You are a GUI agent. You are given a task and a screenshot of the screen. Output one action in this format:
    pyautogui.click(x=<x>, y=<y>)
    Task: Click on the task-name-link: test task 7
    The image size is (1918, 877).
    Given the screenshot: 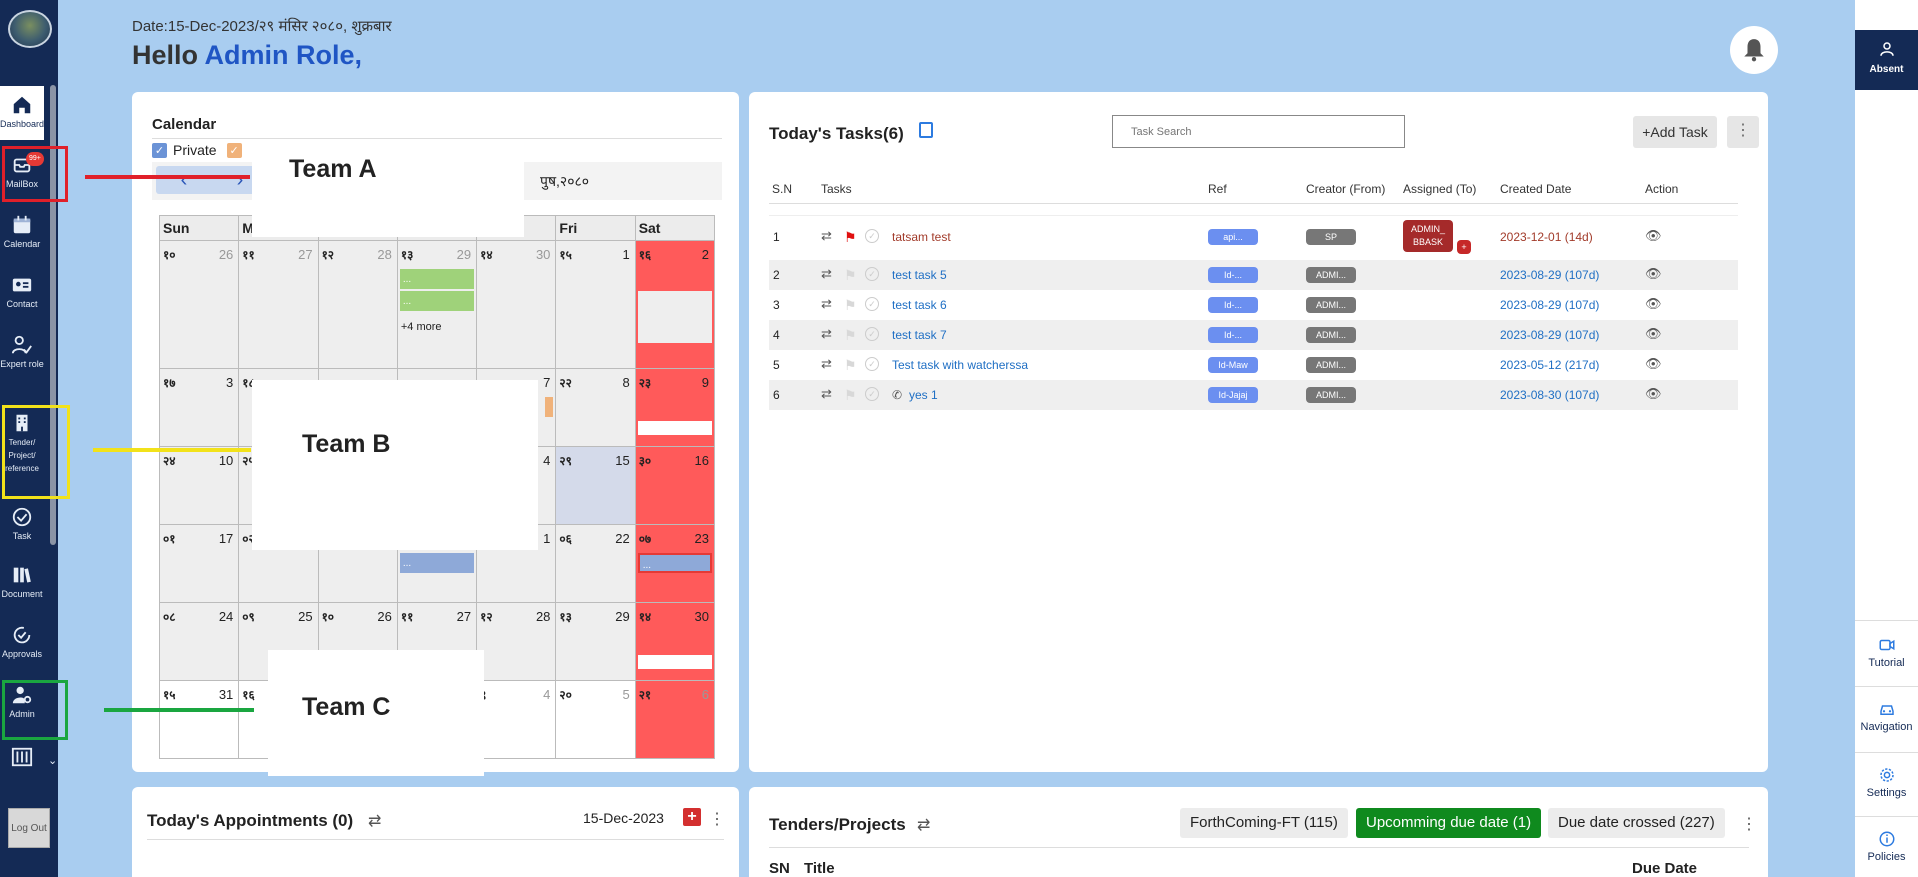 What is the action you would take?
    pyautogui.click(x=919, y=335)
    